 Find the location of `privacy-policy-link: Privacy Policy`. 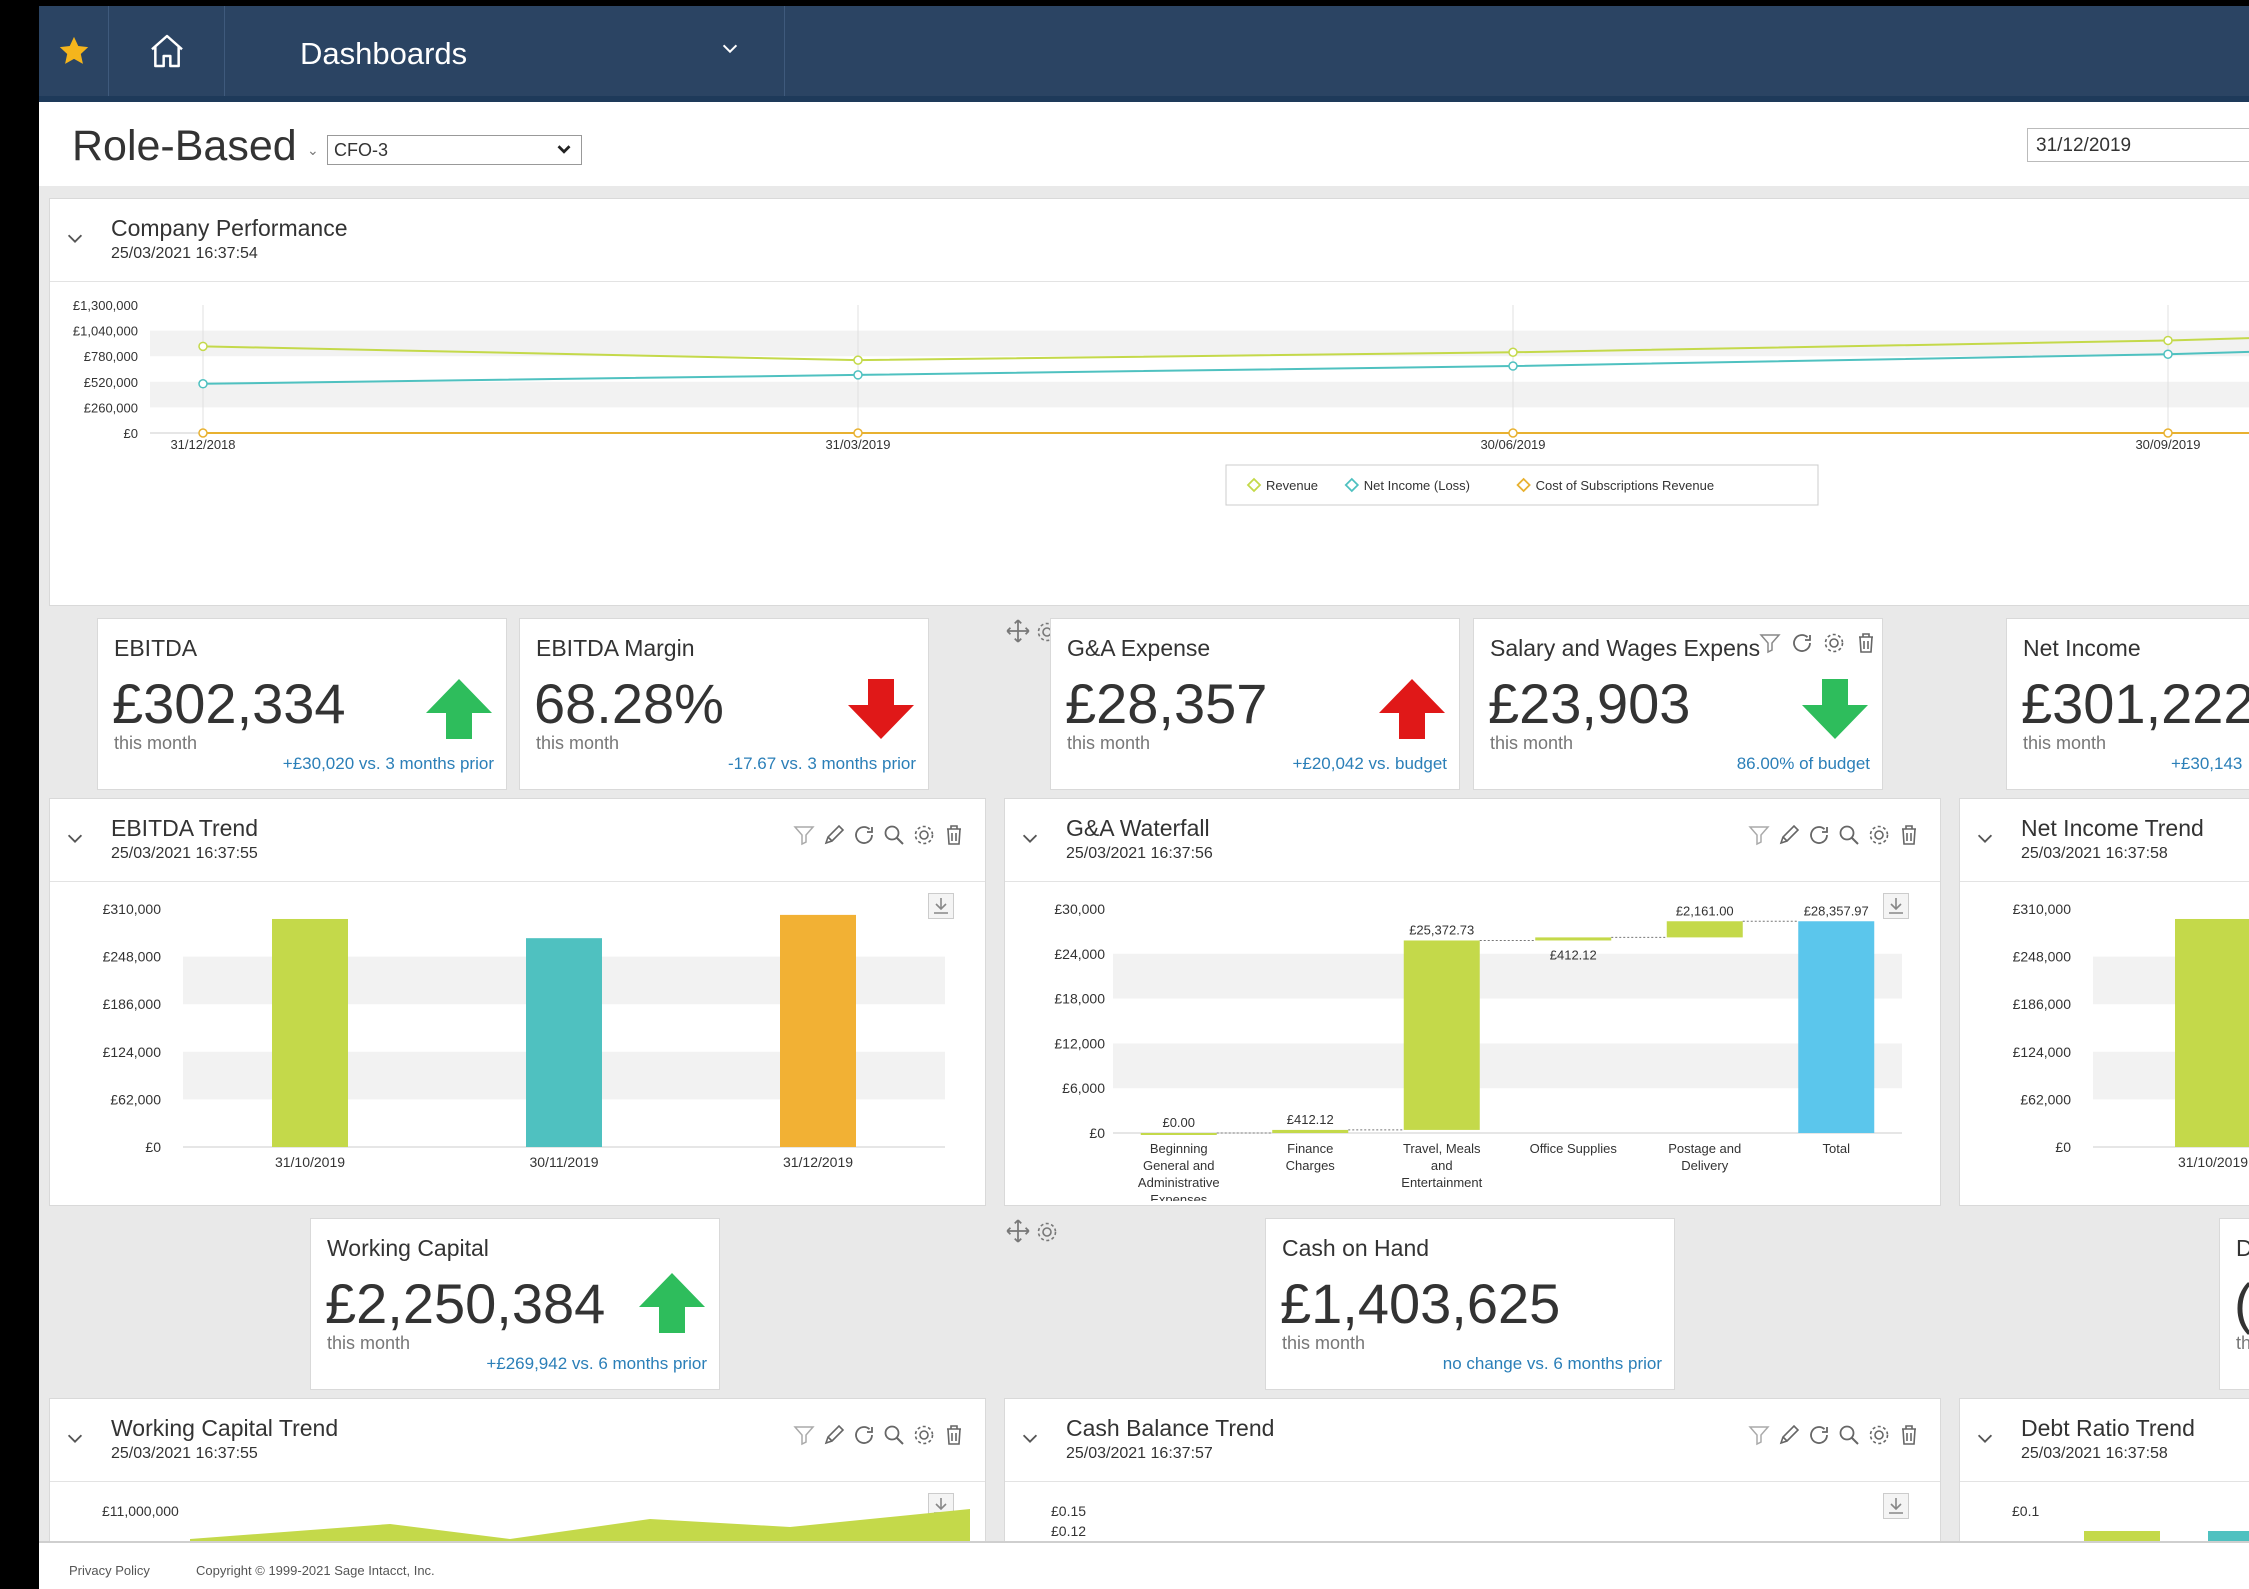

privacy-policy-link: Privacy Policy is located at coordinates (109, 1570).